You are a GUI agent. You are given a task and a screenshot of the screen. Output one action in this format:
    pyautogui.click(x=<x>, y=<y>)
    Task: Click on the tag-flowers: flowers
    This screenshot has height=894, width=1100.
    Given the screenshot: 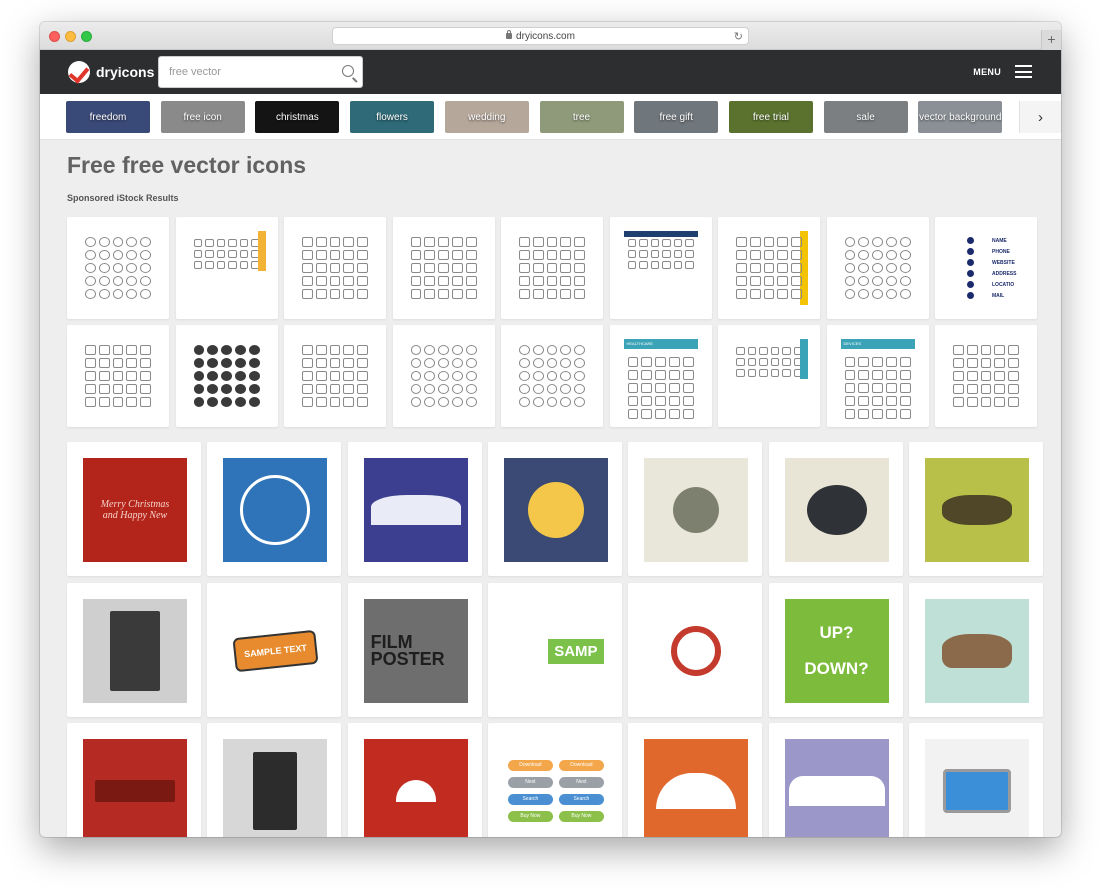 What is the action you would take?
    pyautogui.click(x=392, y=117)
    